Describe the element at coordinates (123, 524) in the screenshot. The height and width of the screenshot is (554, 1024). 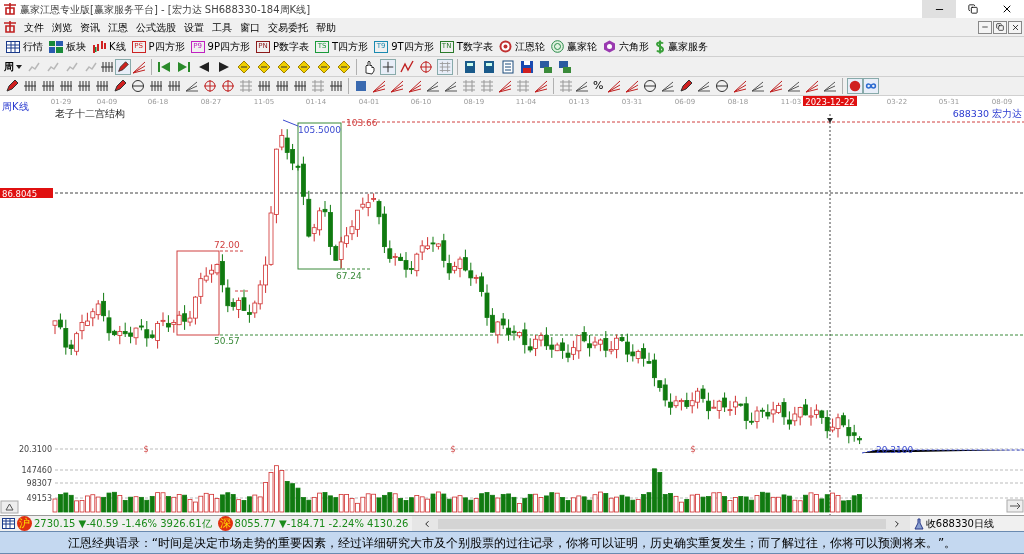
I see `index-quote: 2730.15 ▼-40.59 -1.46% 3926.61亿` at that location.